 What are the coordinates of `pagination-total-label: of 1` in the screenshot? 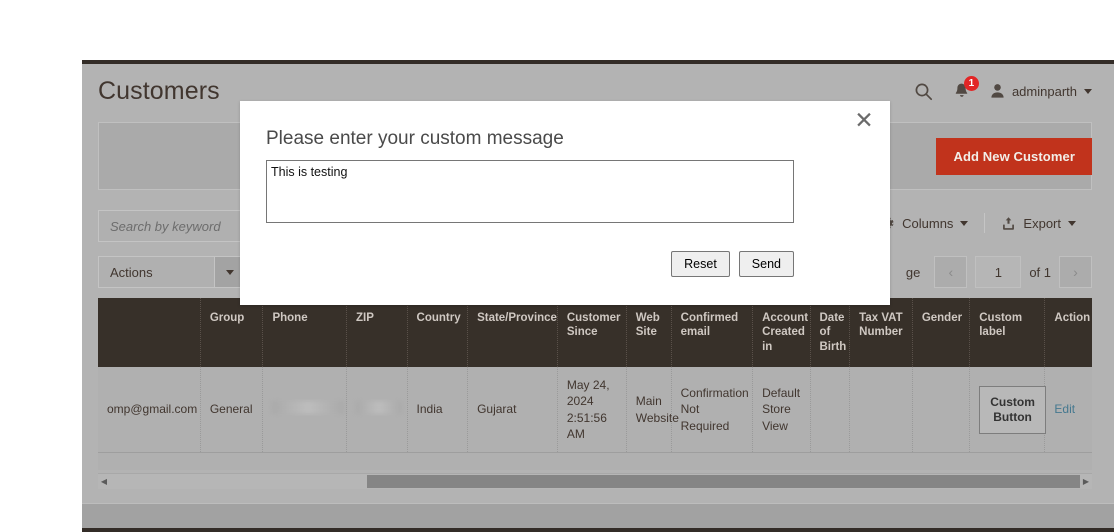 It's located at (1040, 272).